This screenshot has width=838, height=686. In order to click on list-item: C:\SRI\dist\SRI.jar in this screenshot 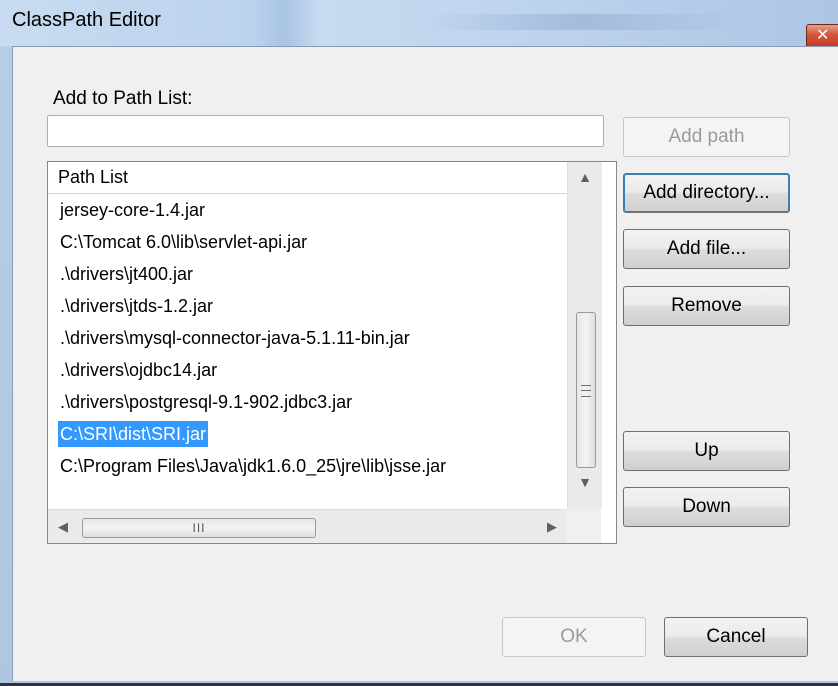, I will do `click(307, 434)`.